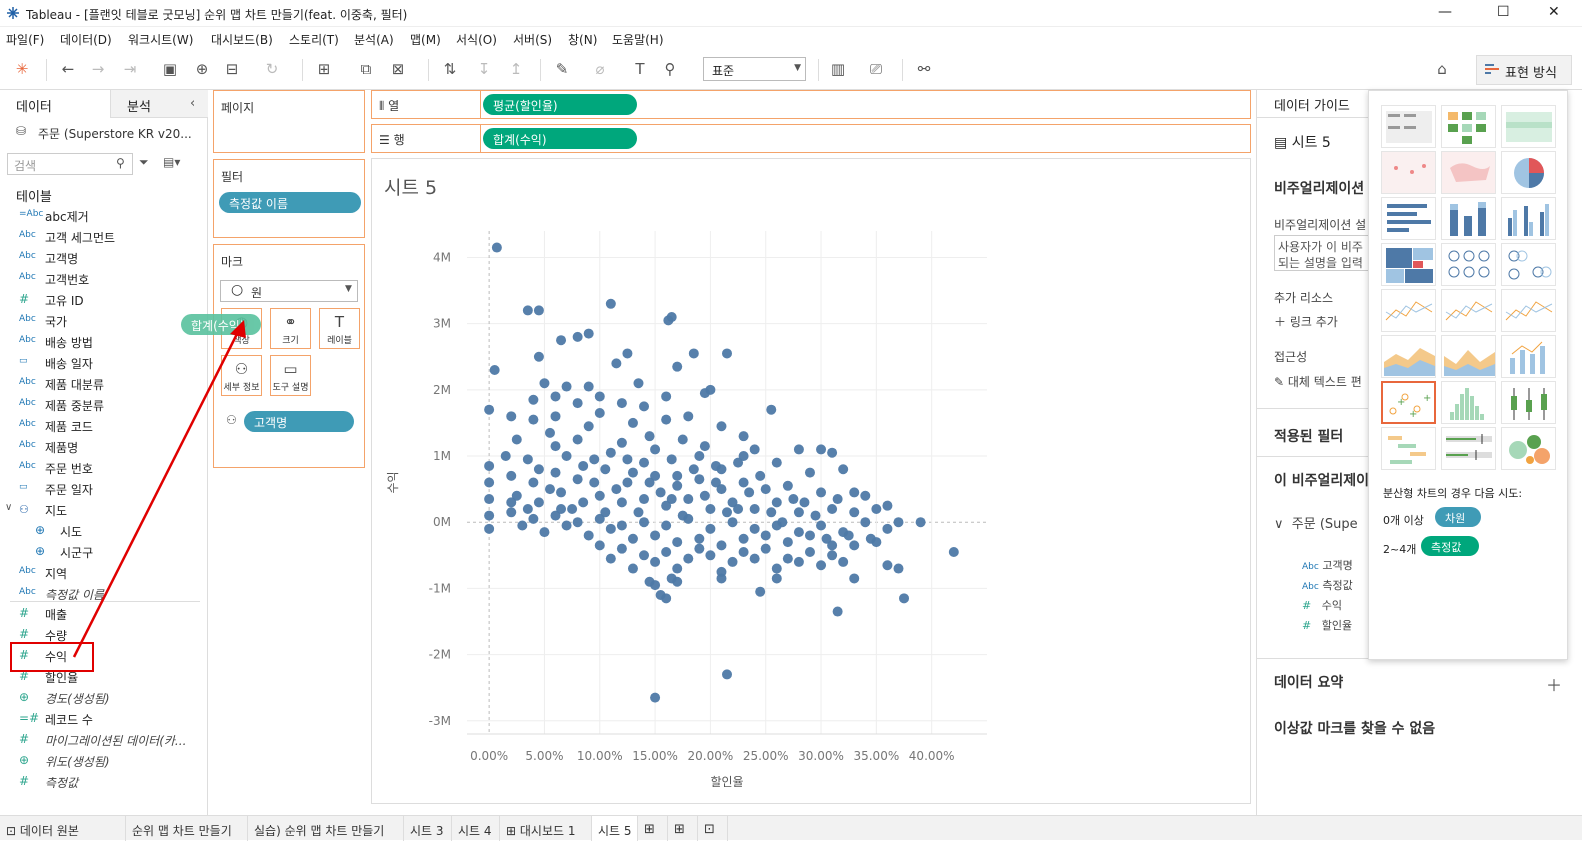 The width and height of the screenshot is (1582, 841). I want to click on tab-sheet-rank-map: 순위 맵 차트 만들기, so click(187, 828).